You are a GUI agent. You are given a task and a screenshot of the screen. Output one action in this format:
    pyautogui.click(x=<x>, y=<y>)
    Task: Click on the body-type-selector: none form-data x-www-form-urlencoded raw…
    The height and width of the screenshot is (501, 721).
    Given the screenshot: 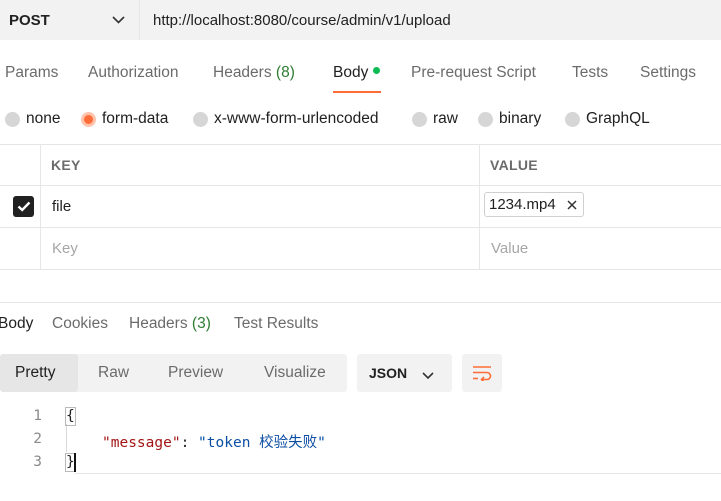 What is the action you would take?
    pyautogui.click(x=360, y=120)
    